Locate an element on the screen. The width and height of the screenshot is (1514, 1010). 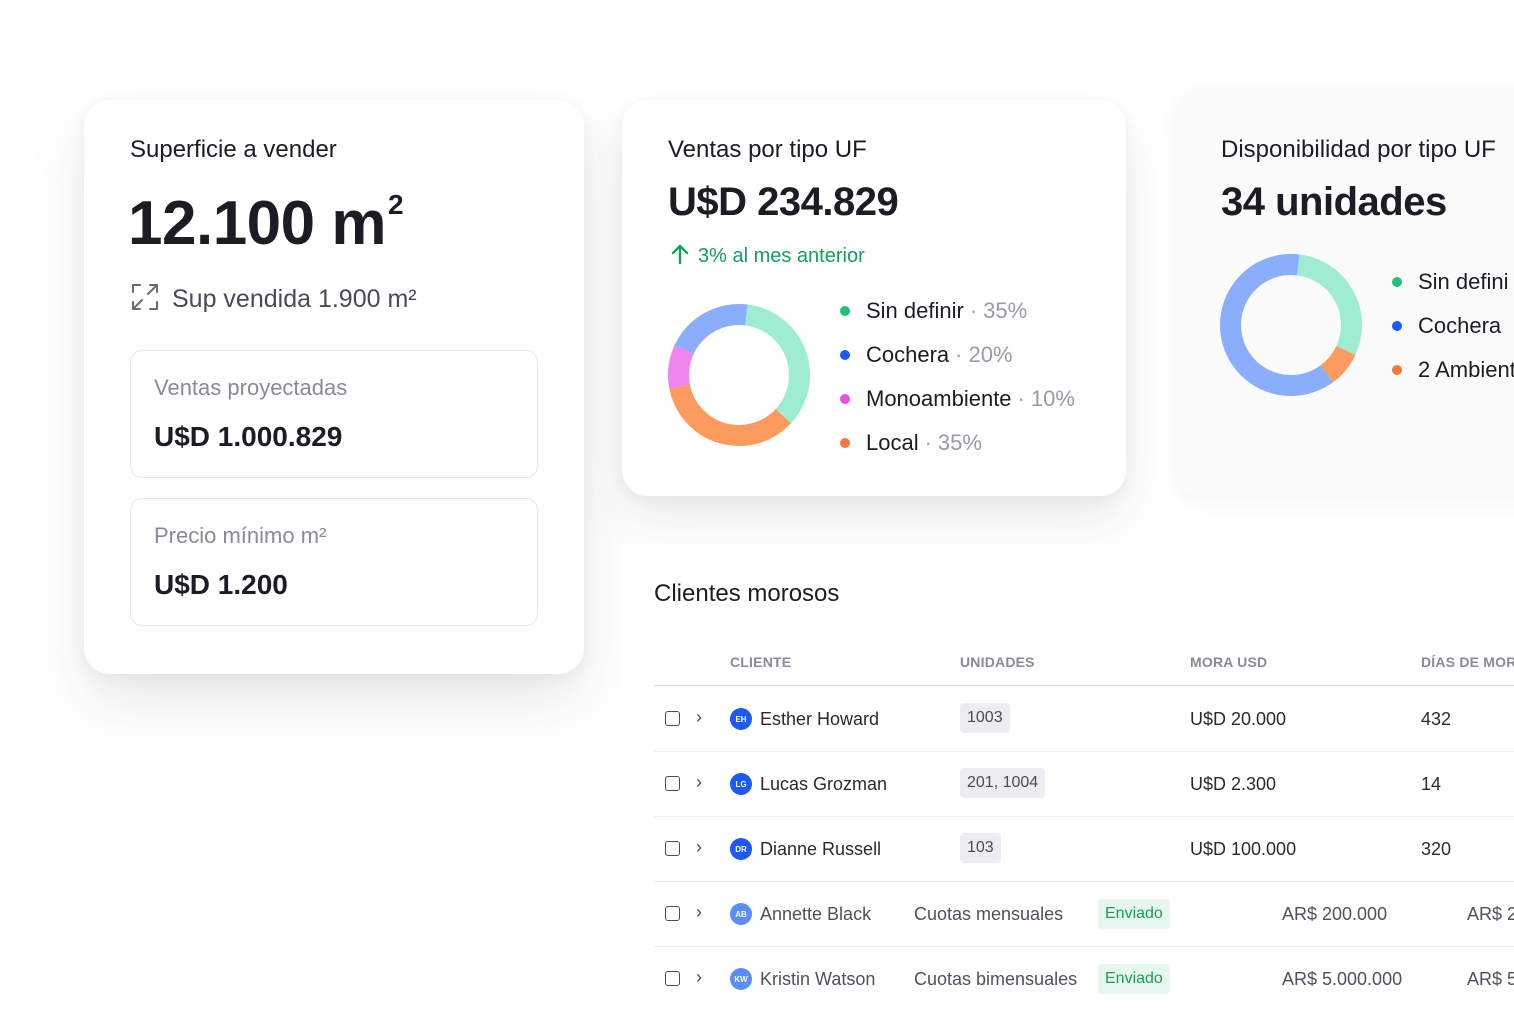
projected-sales-label: Ventas proyectadas is located at coordinates (251, 387).